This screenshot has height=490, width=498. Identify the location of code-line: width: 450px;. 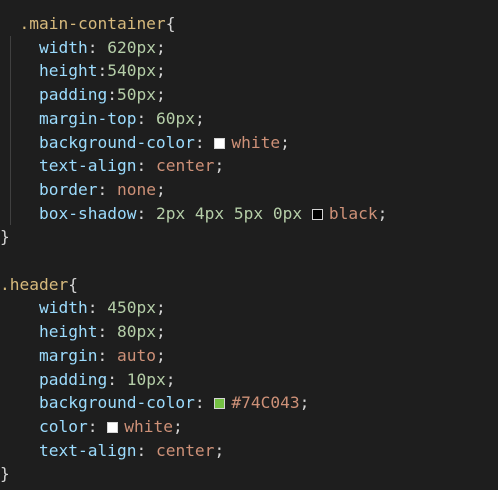
(83, 308).